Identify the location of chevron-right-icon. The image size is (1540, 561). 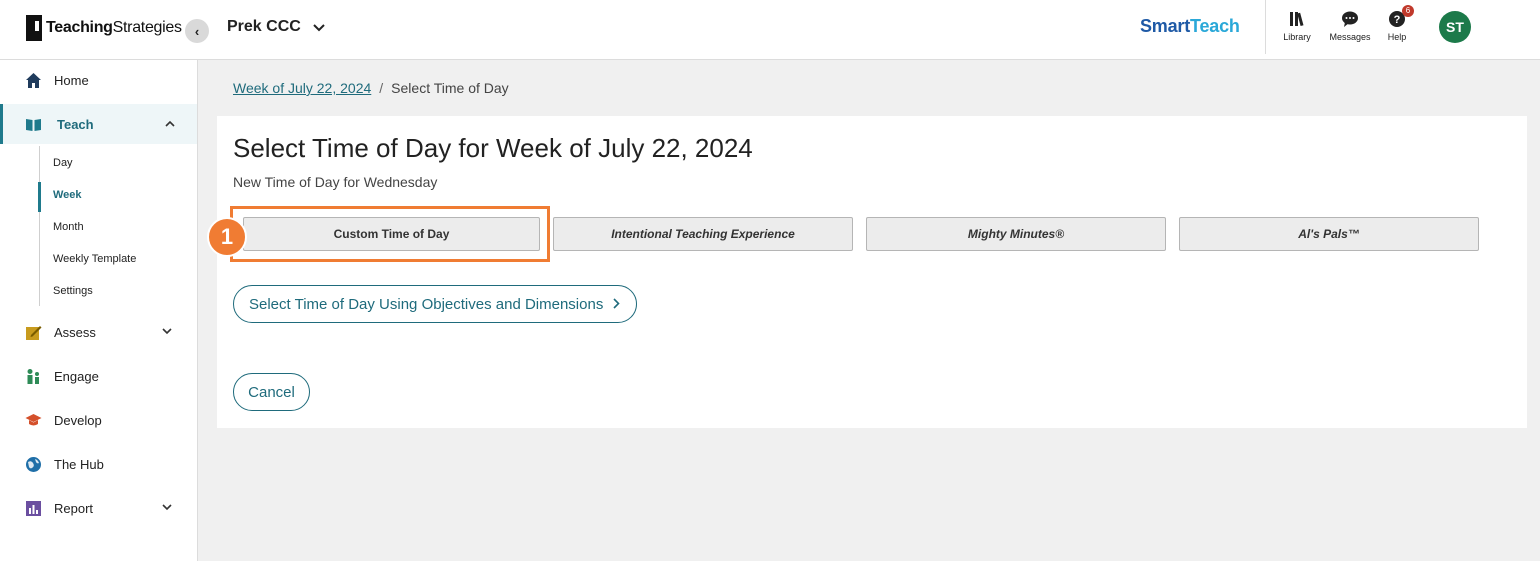
(616, 304).